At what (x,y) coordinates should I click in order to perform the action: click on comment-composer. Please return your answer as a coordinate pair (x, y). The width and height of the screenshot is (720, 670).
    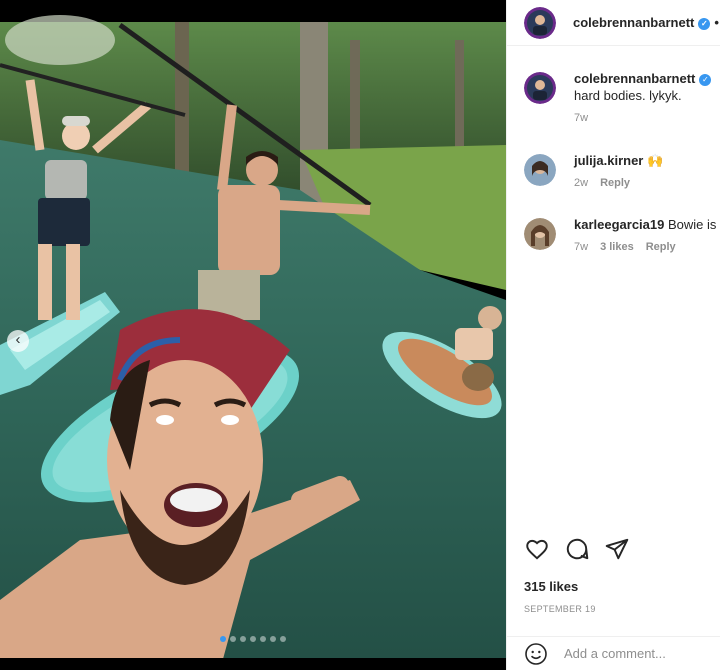
    Looking at the image, I should click on (613, 653).